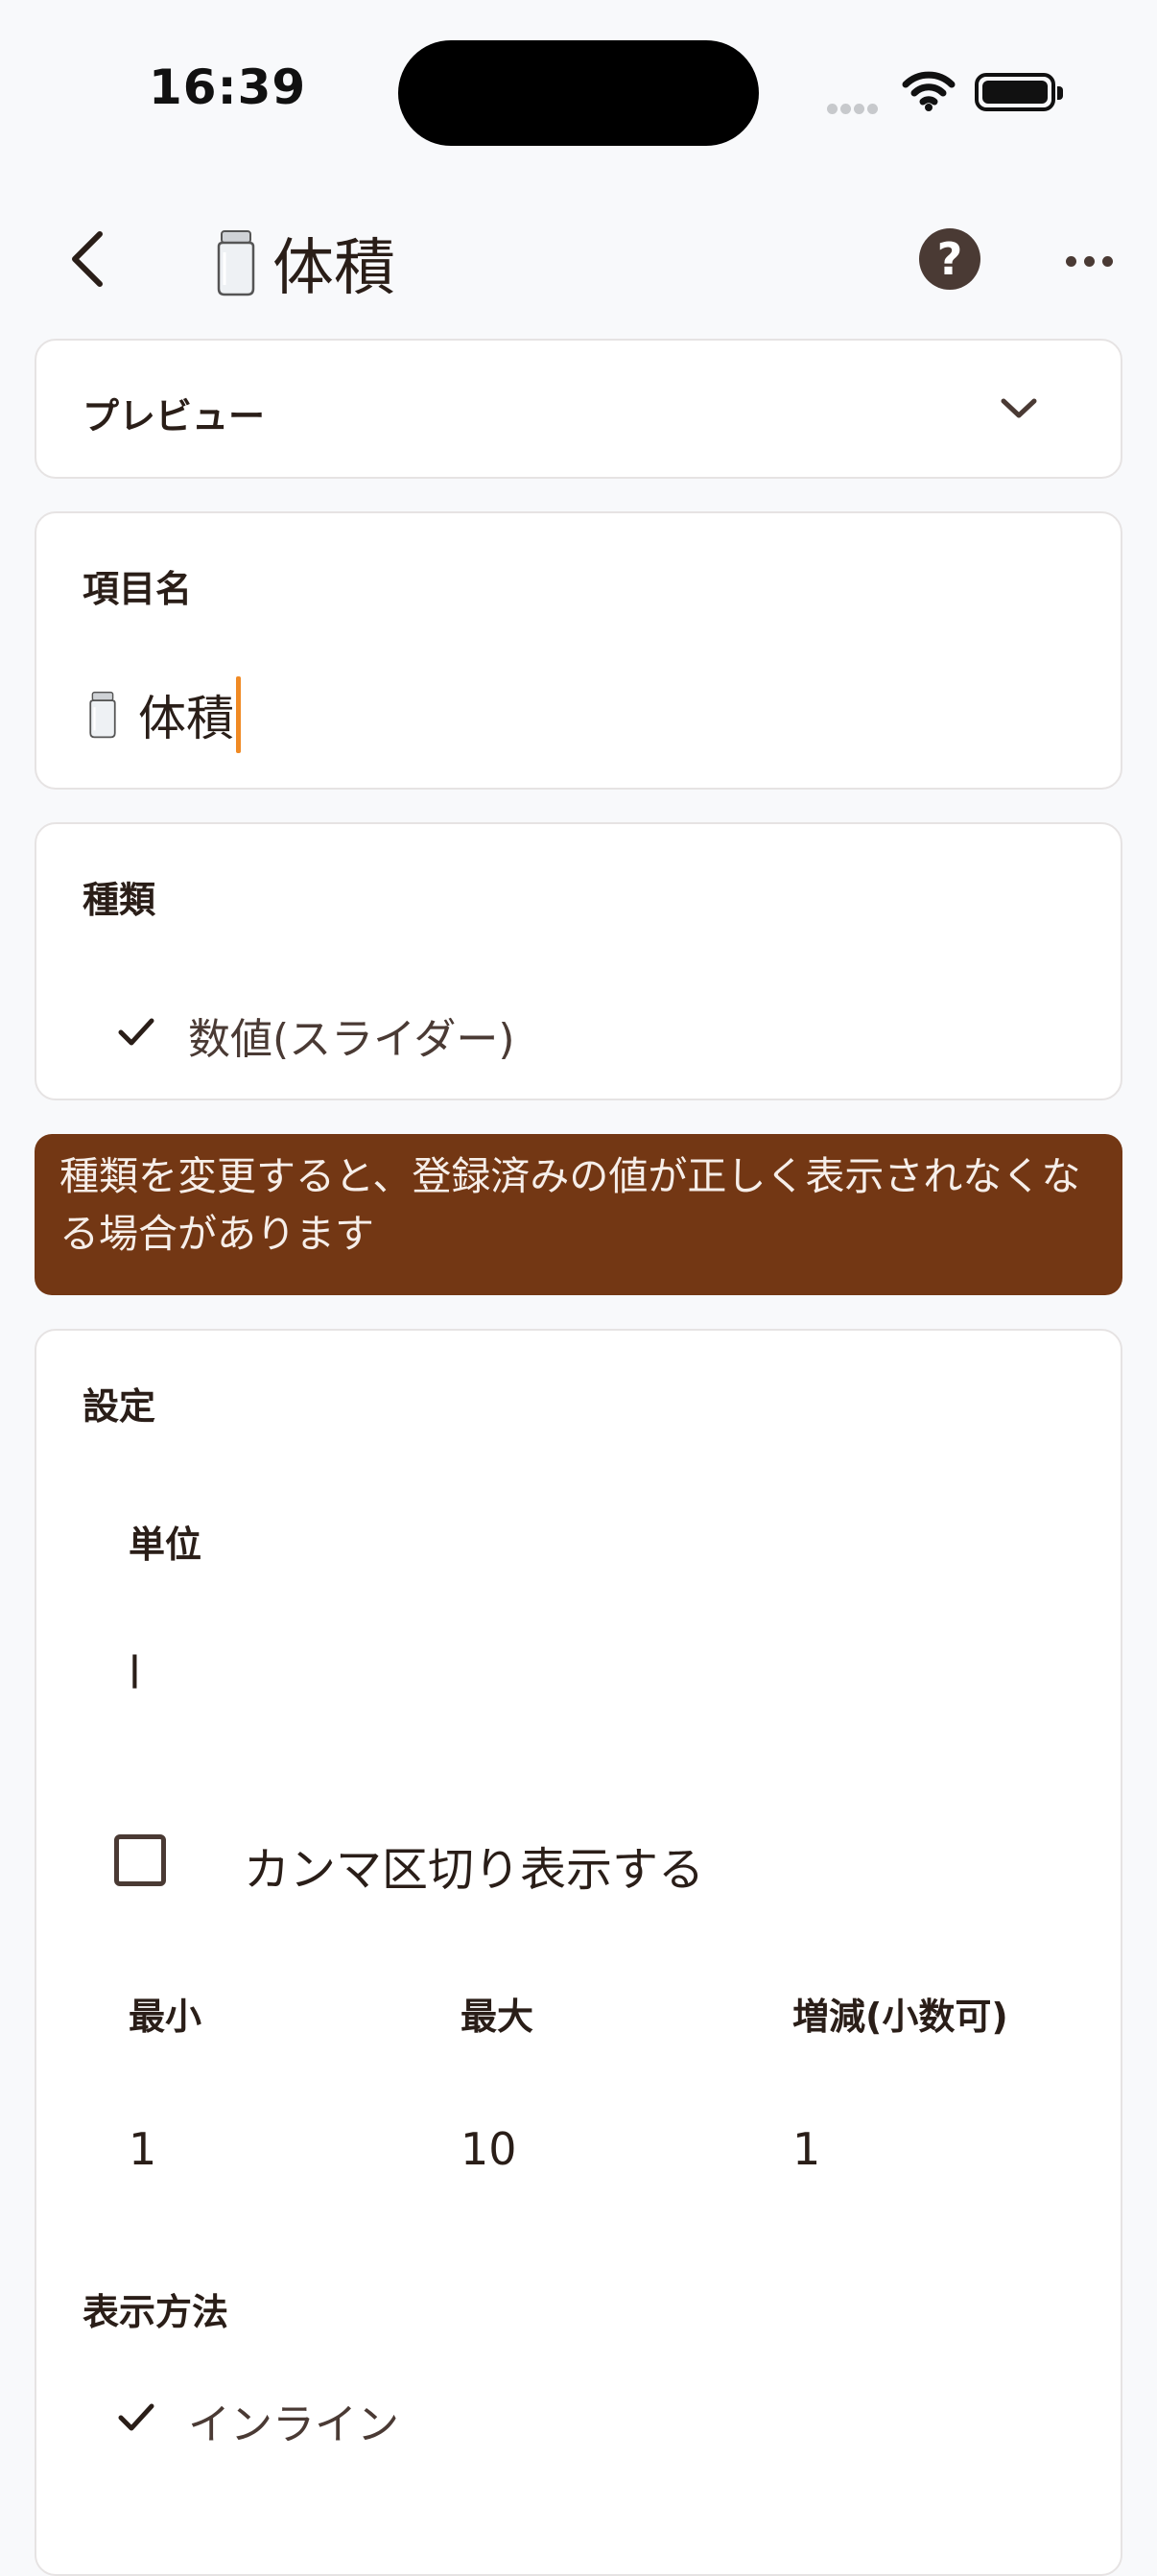 The width and height of the screenshot is (1157, 2576). I want to click on wifi-icon, so click(929, 92).